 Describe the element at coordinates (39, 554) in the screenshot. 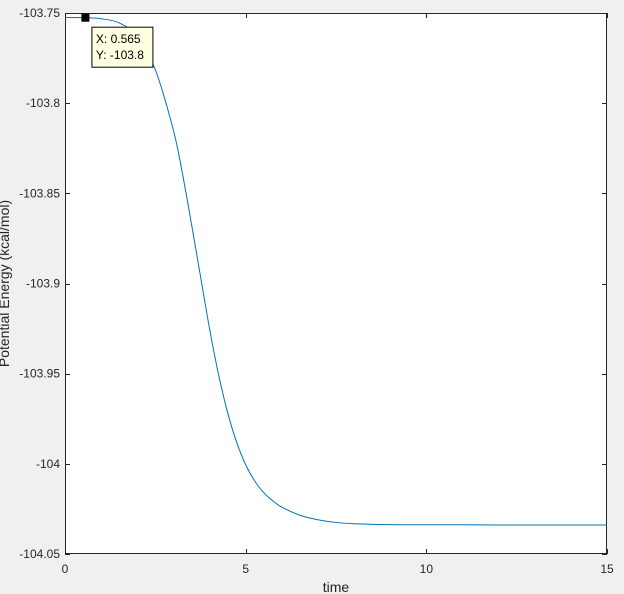

I see `y-tick-label: -104.05` at that location.